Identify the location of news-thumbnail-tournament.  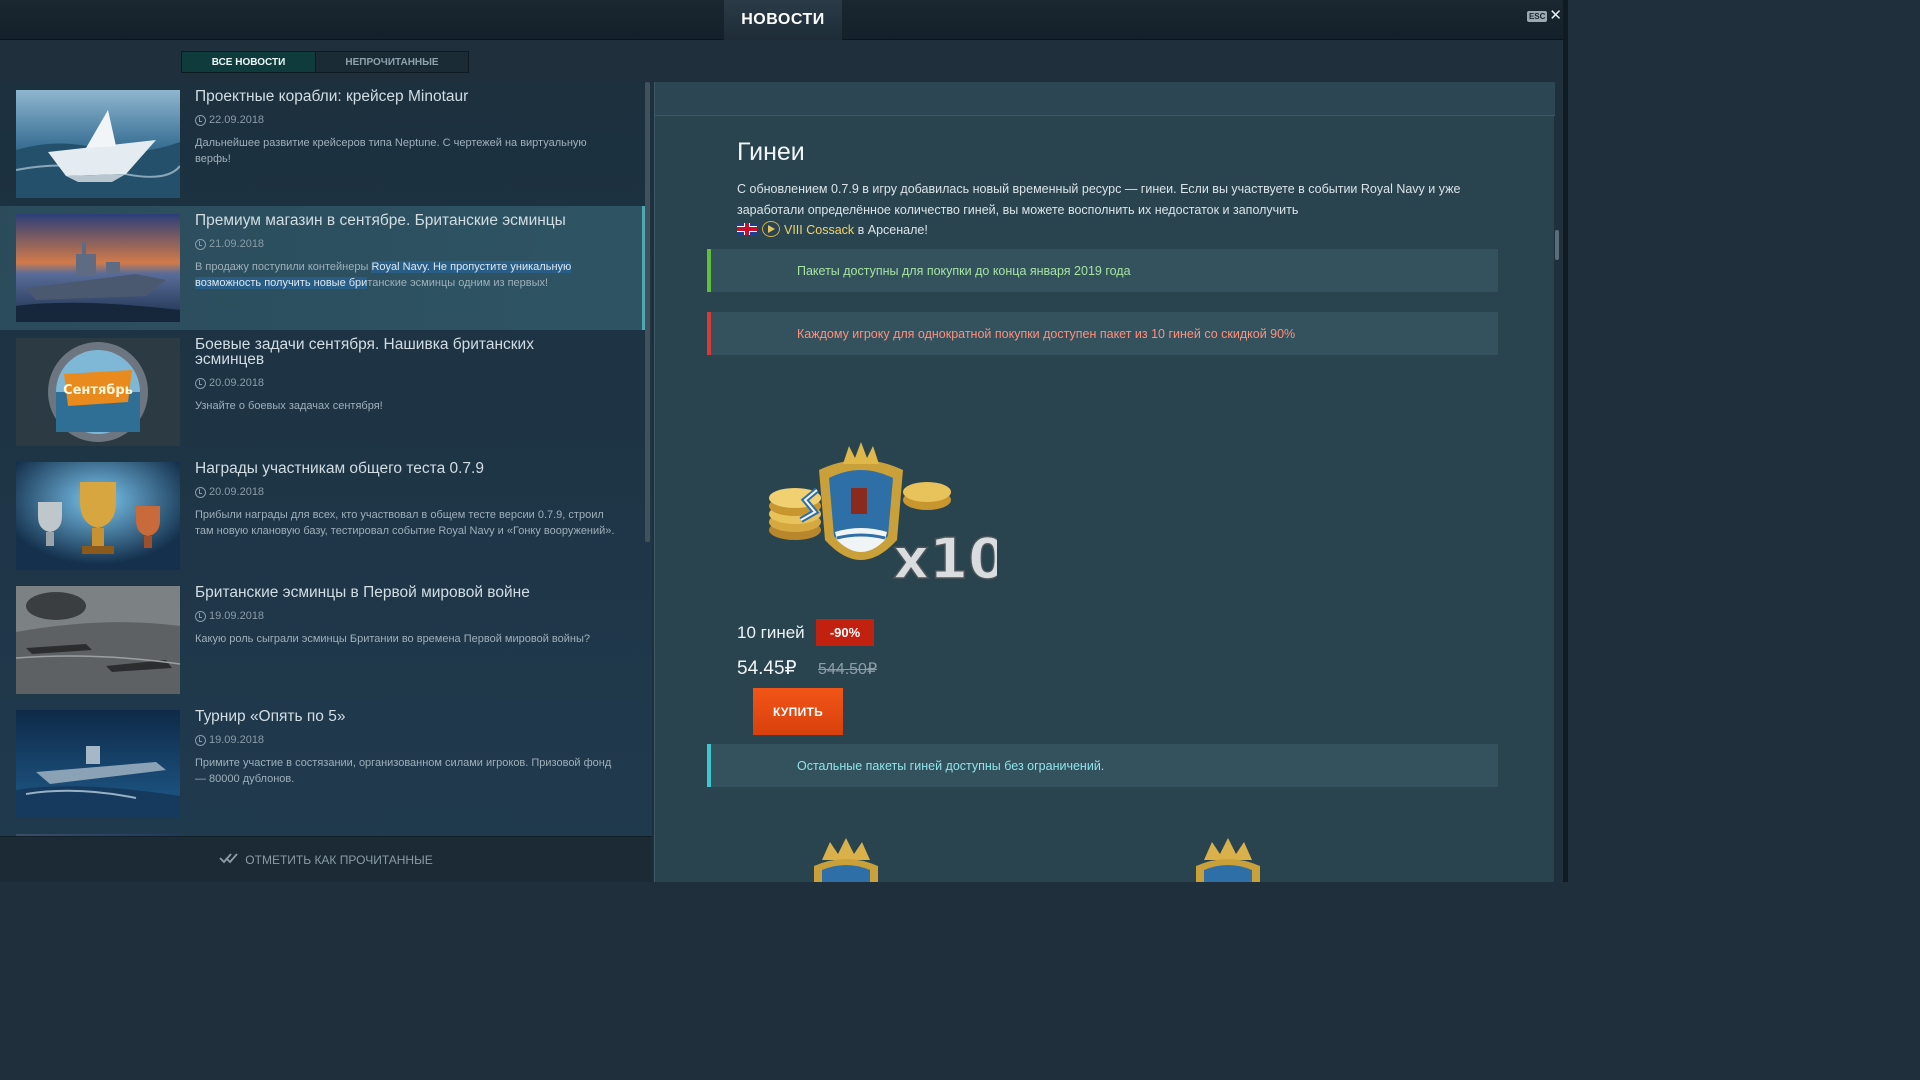
(98, 764).